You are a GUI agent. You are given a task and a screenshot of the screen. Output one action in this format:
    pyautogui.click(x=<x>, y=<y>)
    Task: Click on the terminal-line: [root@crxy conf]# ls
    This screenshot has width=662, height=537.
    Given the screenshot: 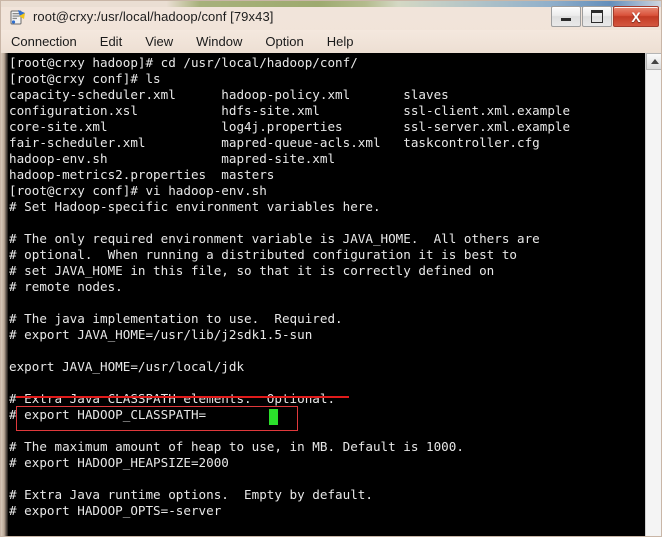 What is the action you would take?
    pyautogui.click(x=85, y=78)
    